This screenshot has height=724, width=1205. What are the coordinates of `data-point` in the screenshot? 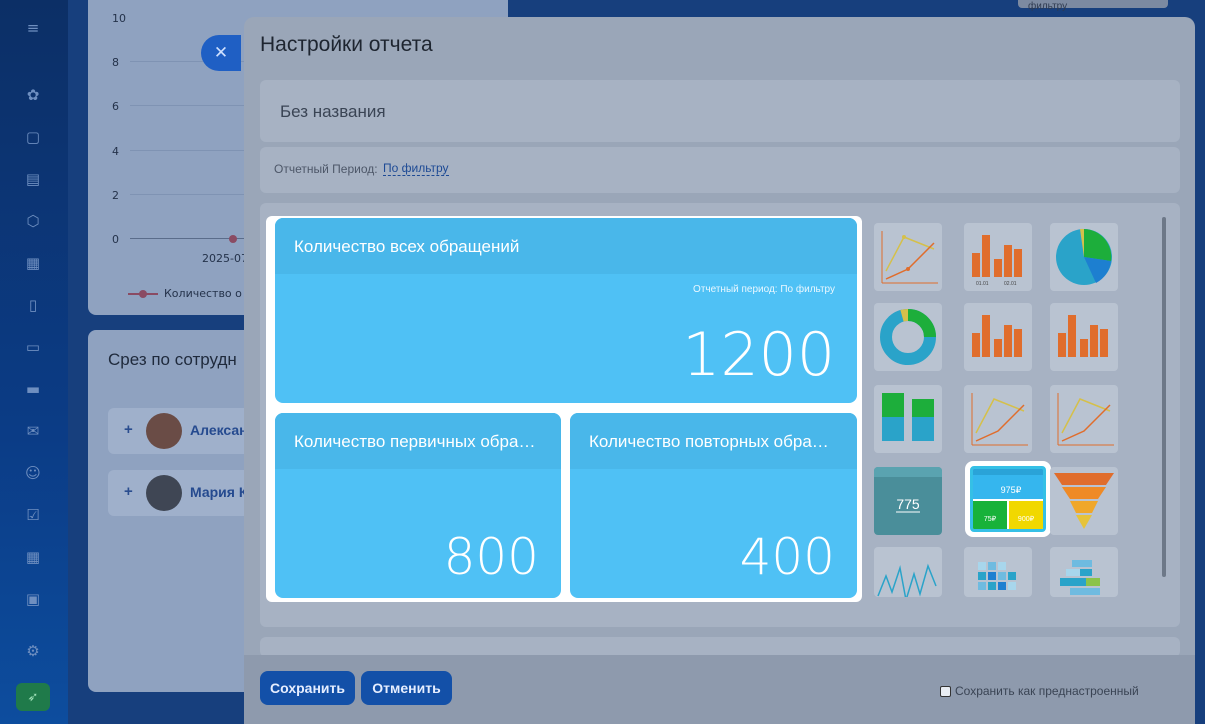 It's located at (233, 239).